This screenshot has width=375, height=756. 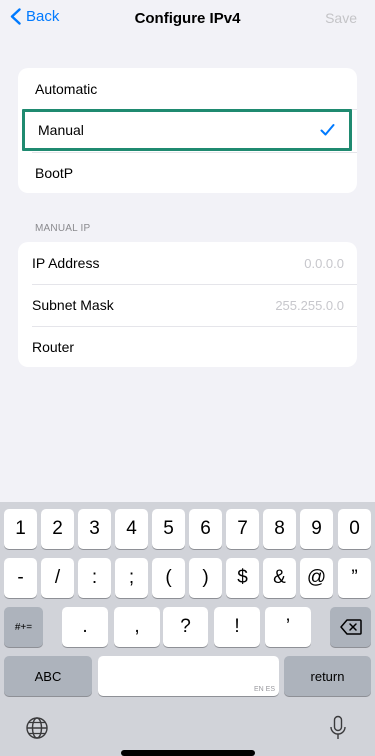 I want to click on key-exclamation: !, so click(x=237, y=627).